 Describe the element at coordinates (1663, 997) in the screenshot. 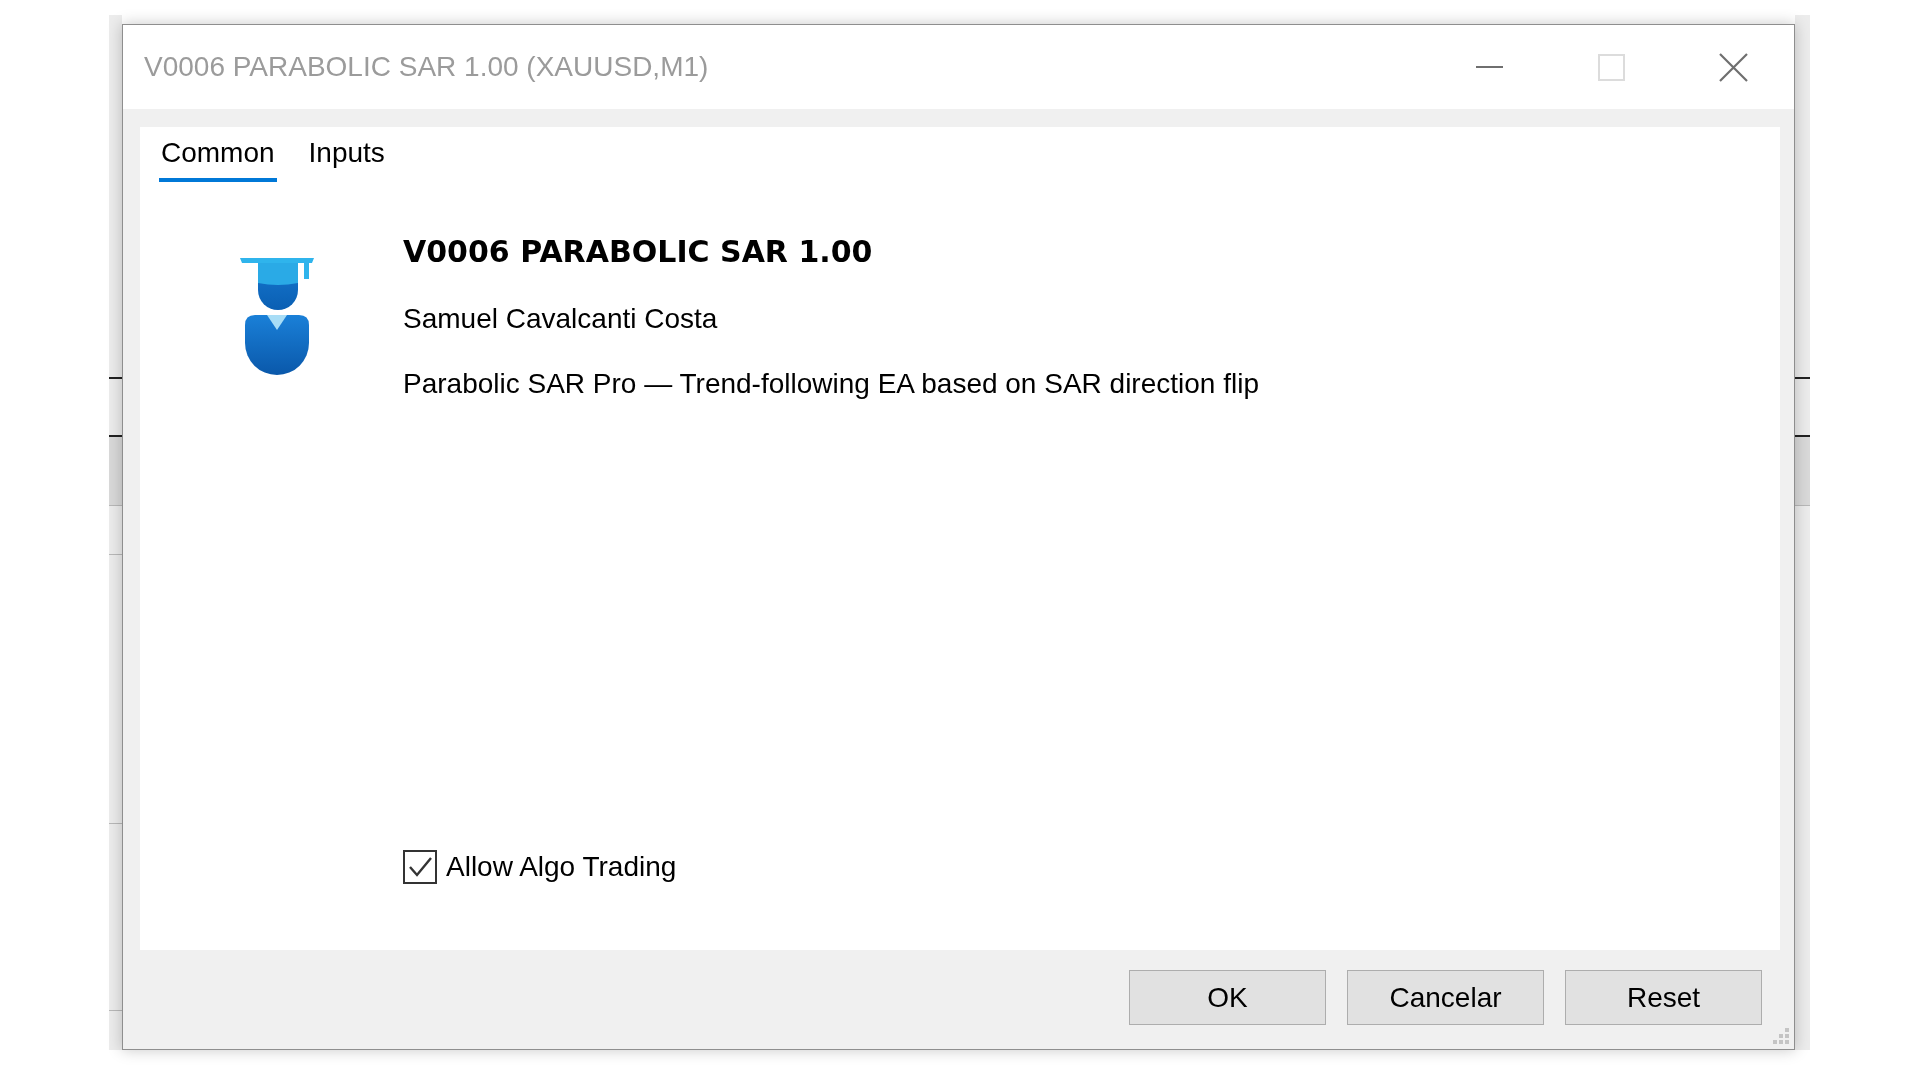

I see `dialog-button: Reset` at that location.